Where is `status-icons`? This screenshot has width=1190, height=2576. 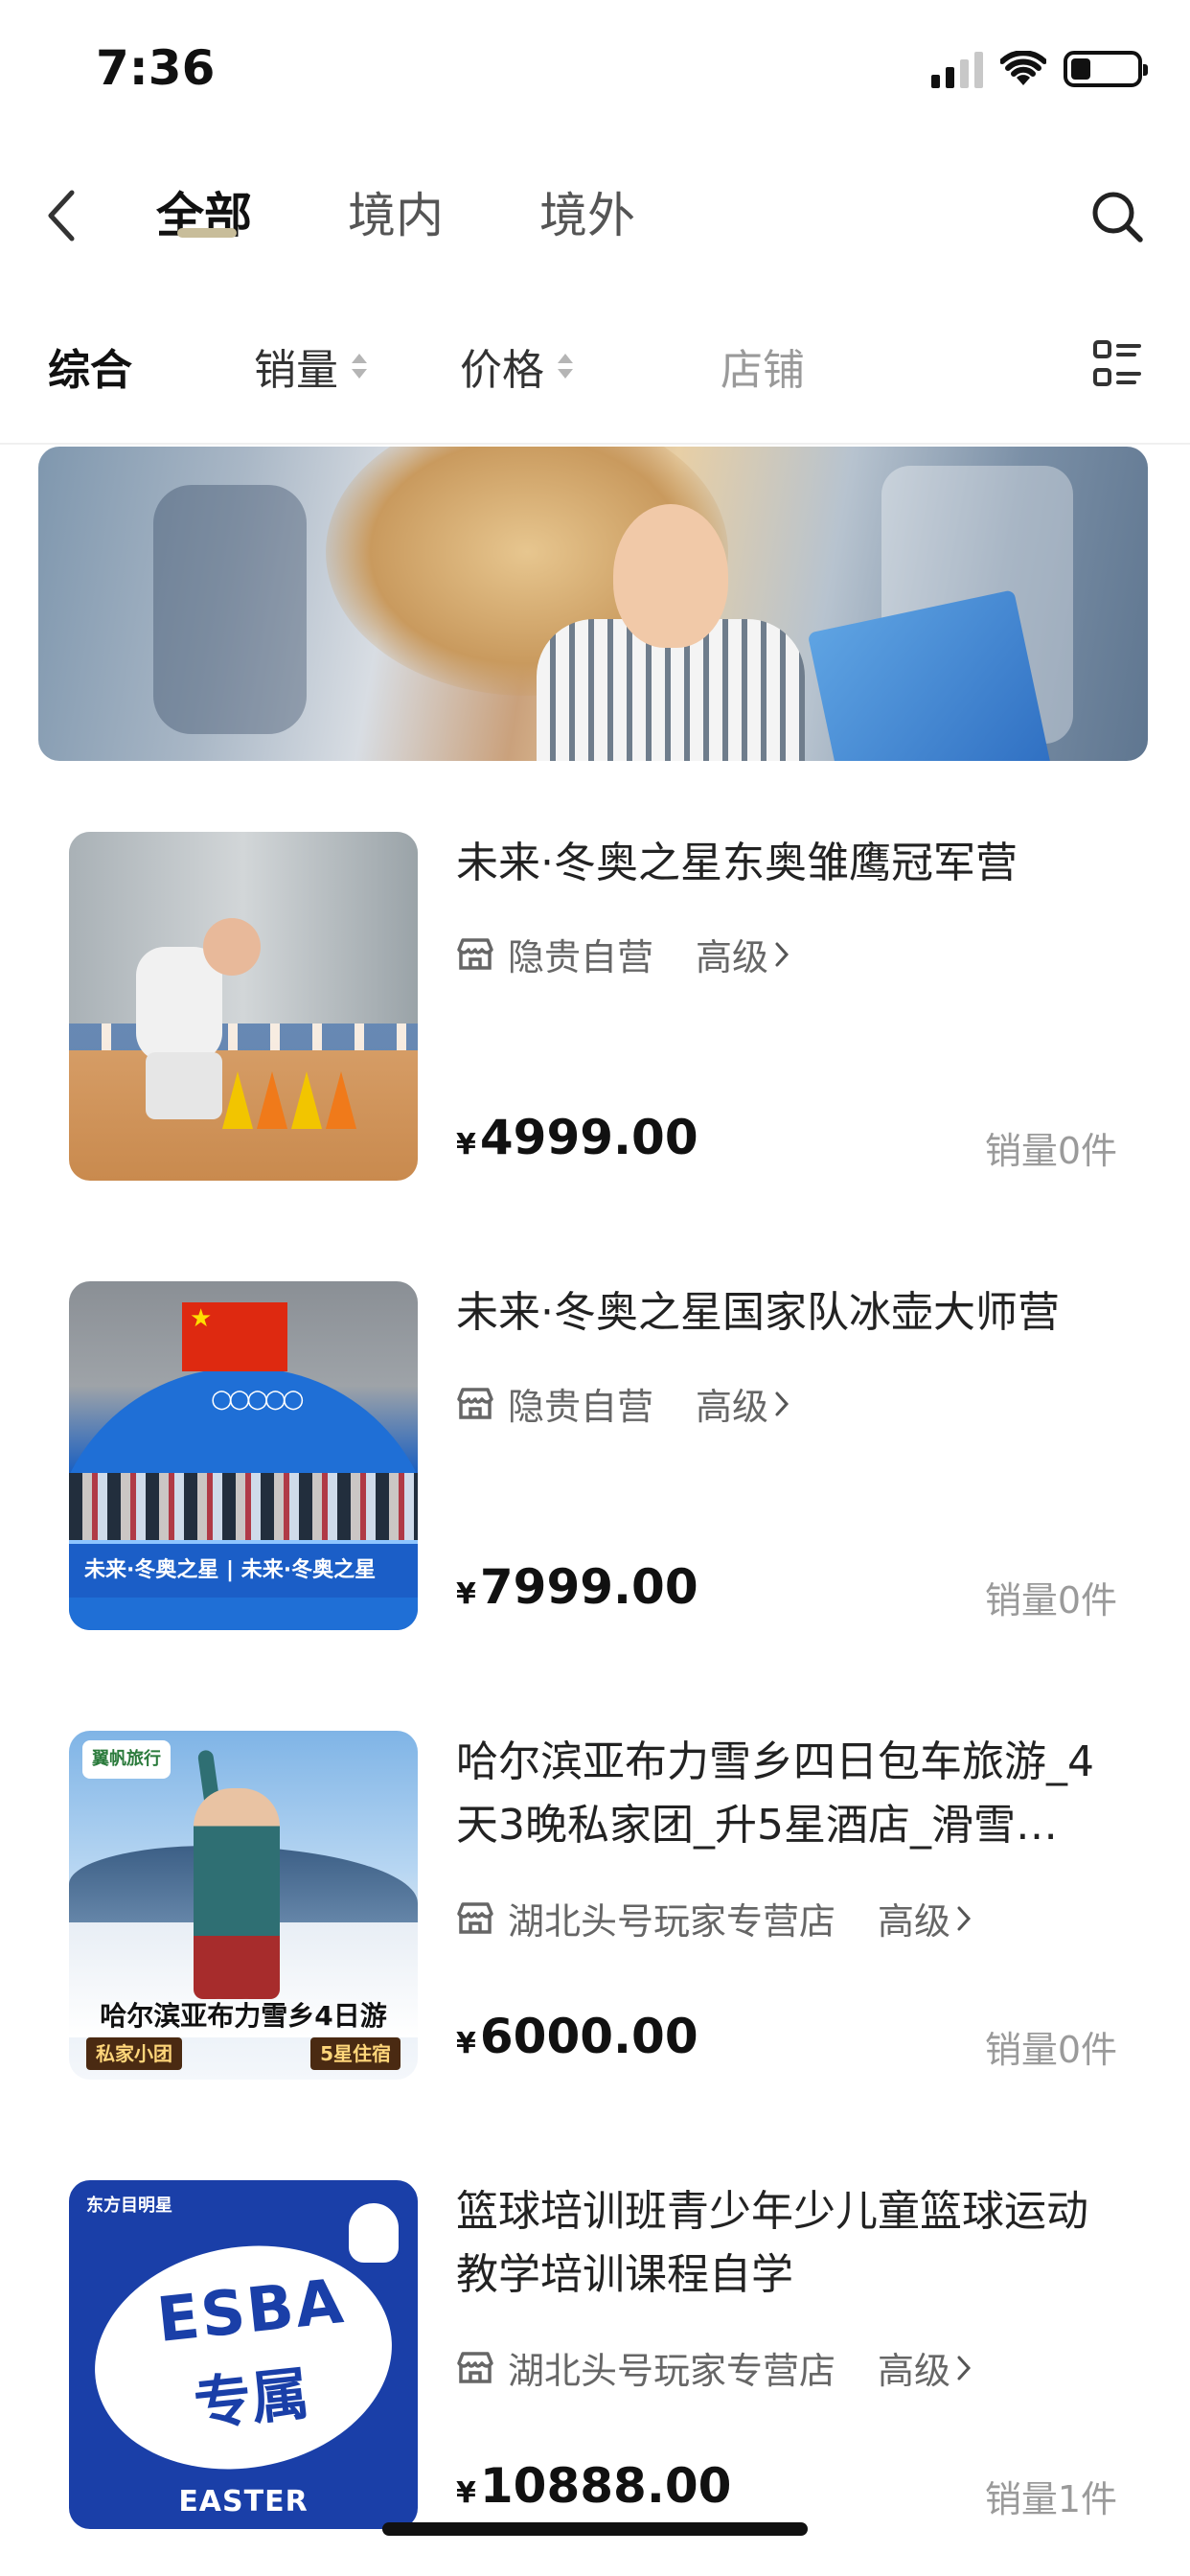
status-icons is located at coordinates (1039, 69).